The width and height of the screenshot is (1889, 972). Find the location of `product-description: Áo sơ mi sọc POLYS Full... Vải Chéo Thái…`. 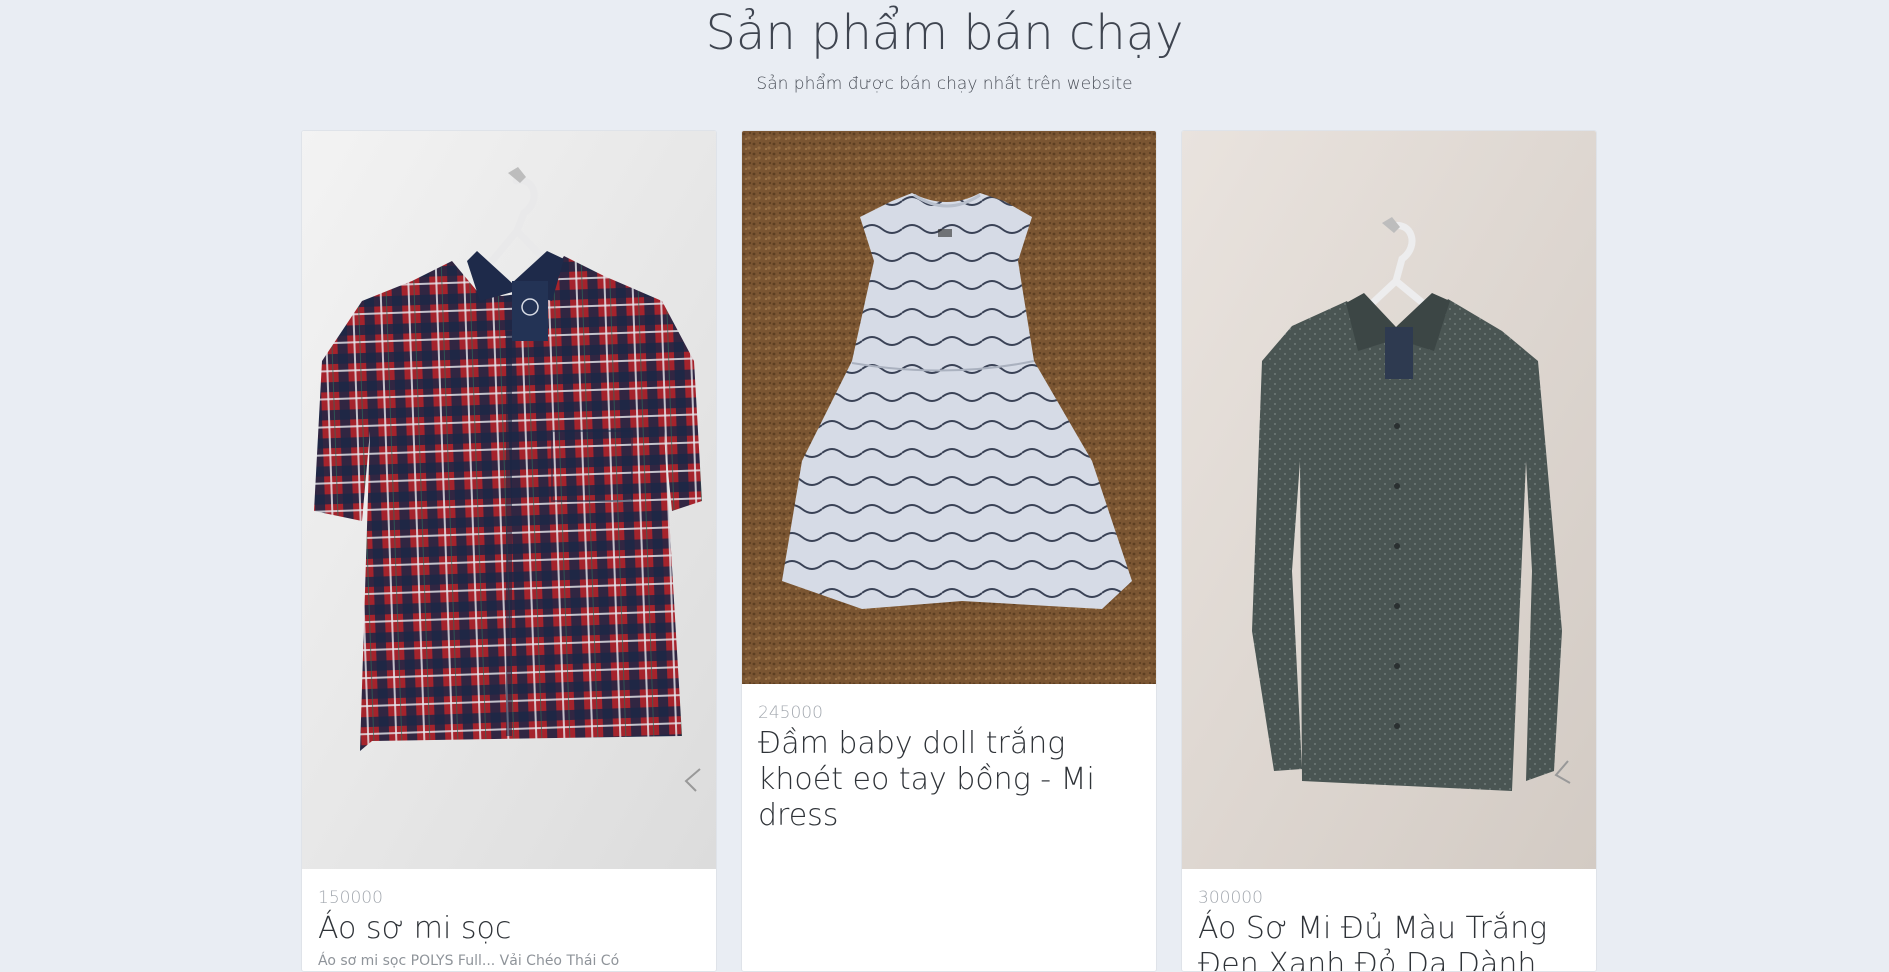

product-description: Áo sơ mi sọc POLYS Full... Vải Chéo Thái… is located at coordinates (469, 961).